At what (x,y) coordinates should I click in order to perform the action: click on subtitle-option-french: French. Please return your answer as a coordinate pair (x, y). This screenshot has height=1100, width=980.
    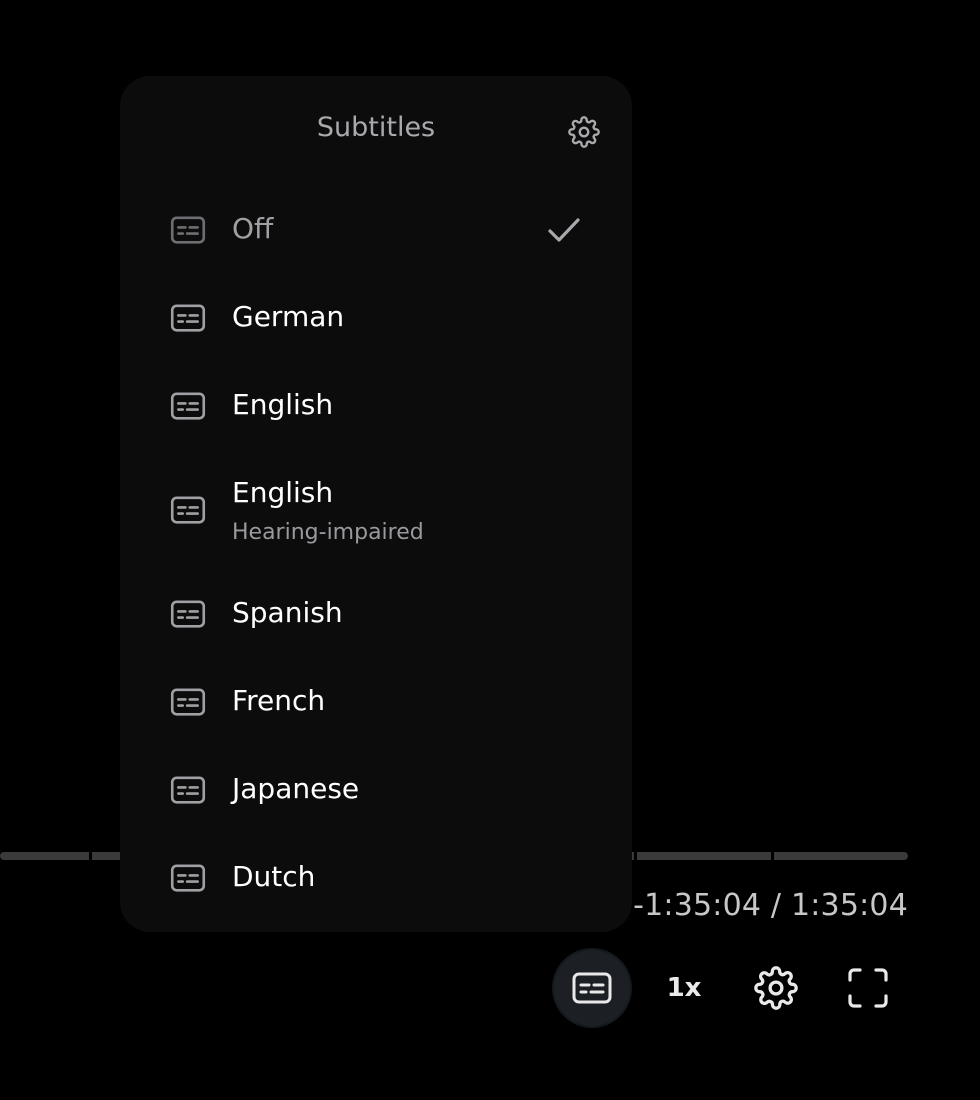
    Looking at the image, I should click on (376, 702).